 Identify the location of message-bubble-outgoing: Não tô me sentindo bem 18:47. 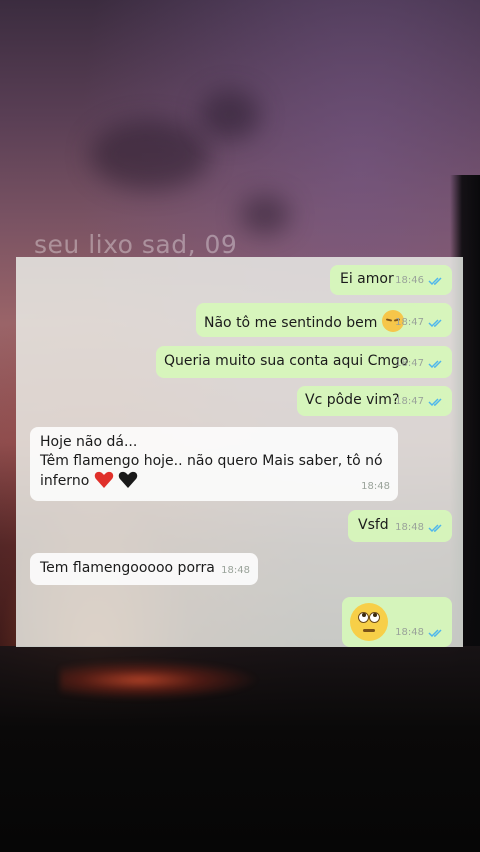
(324, 320).